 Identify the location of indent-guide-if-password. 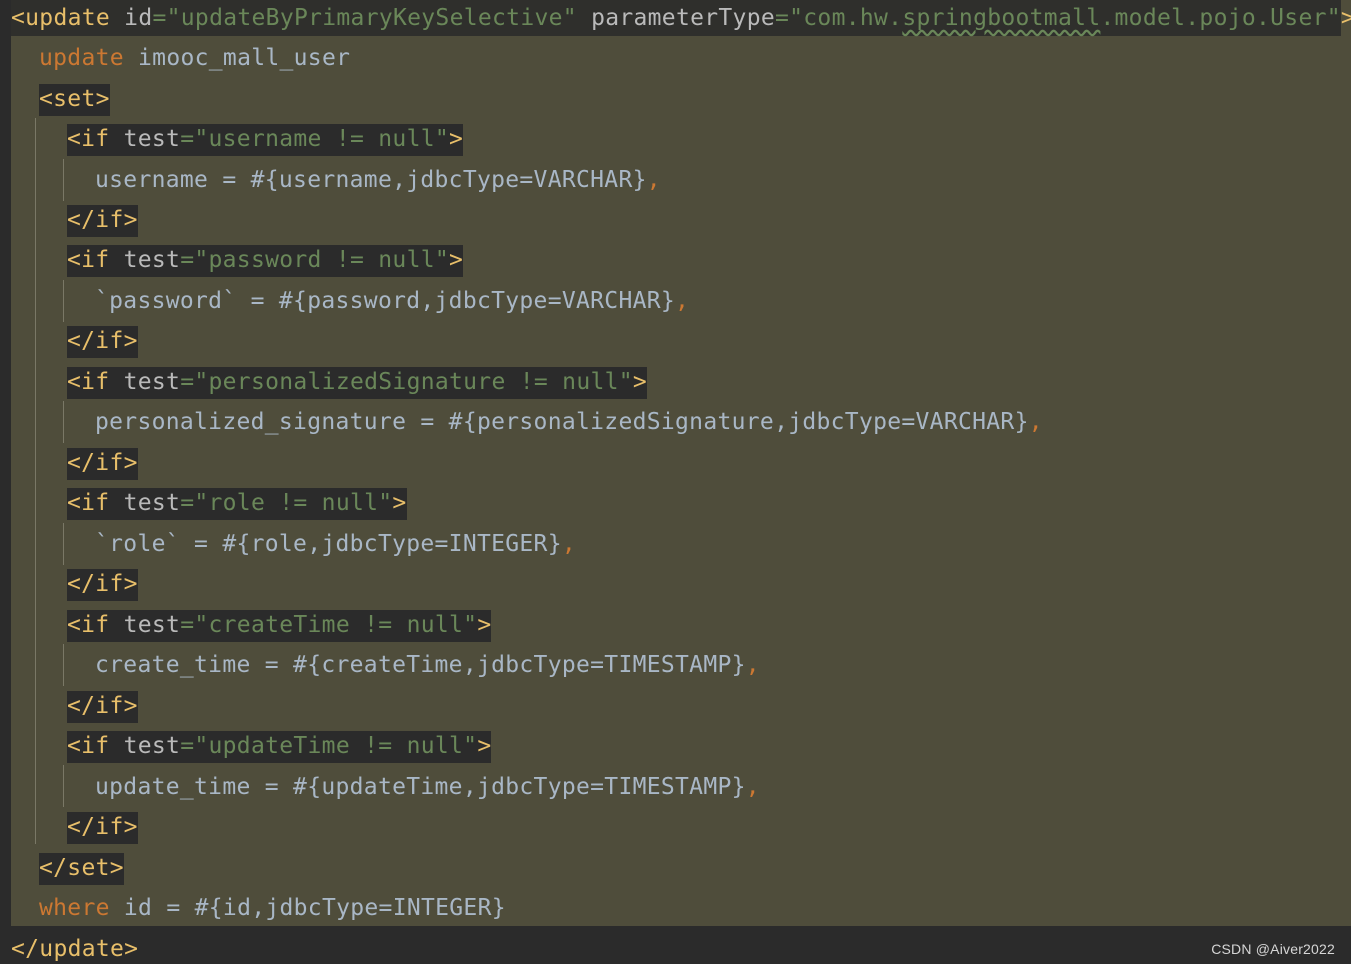
(63, 301).